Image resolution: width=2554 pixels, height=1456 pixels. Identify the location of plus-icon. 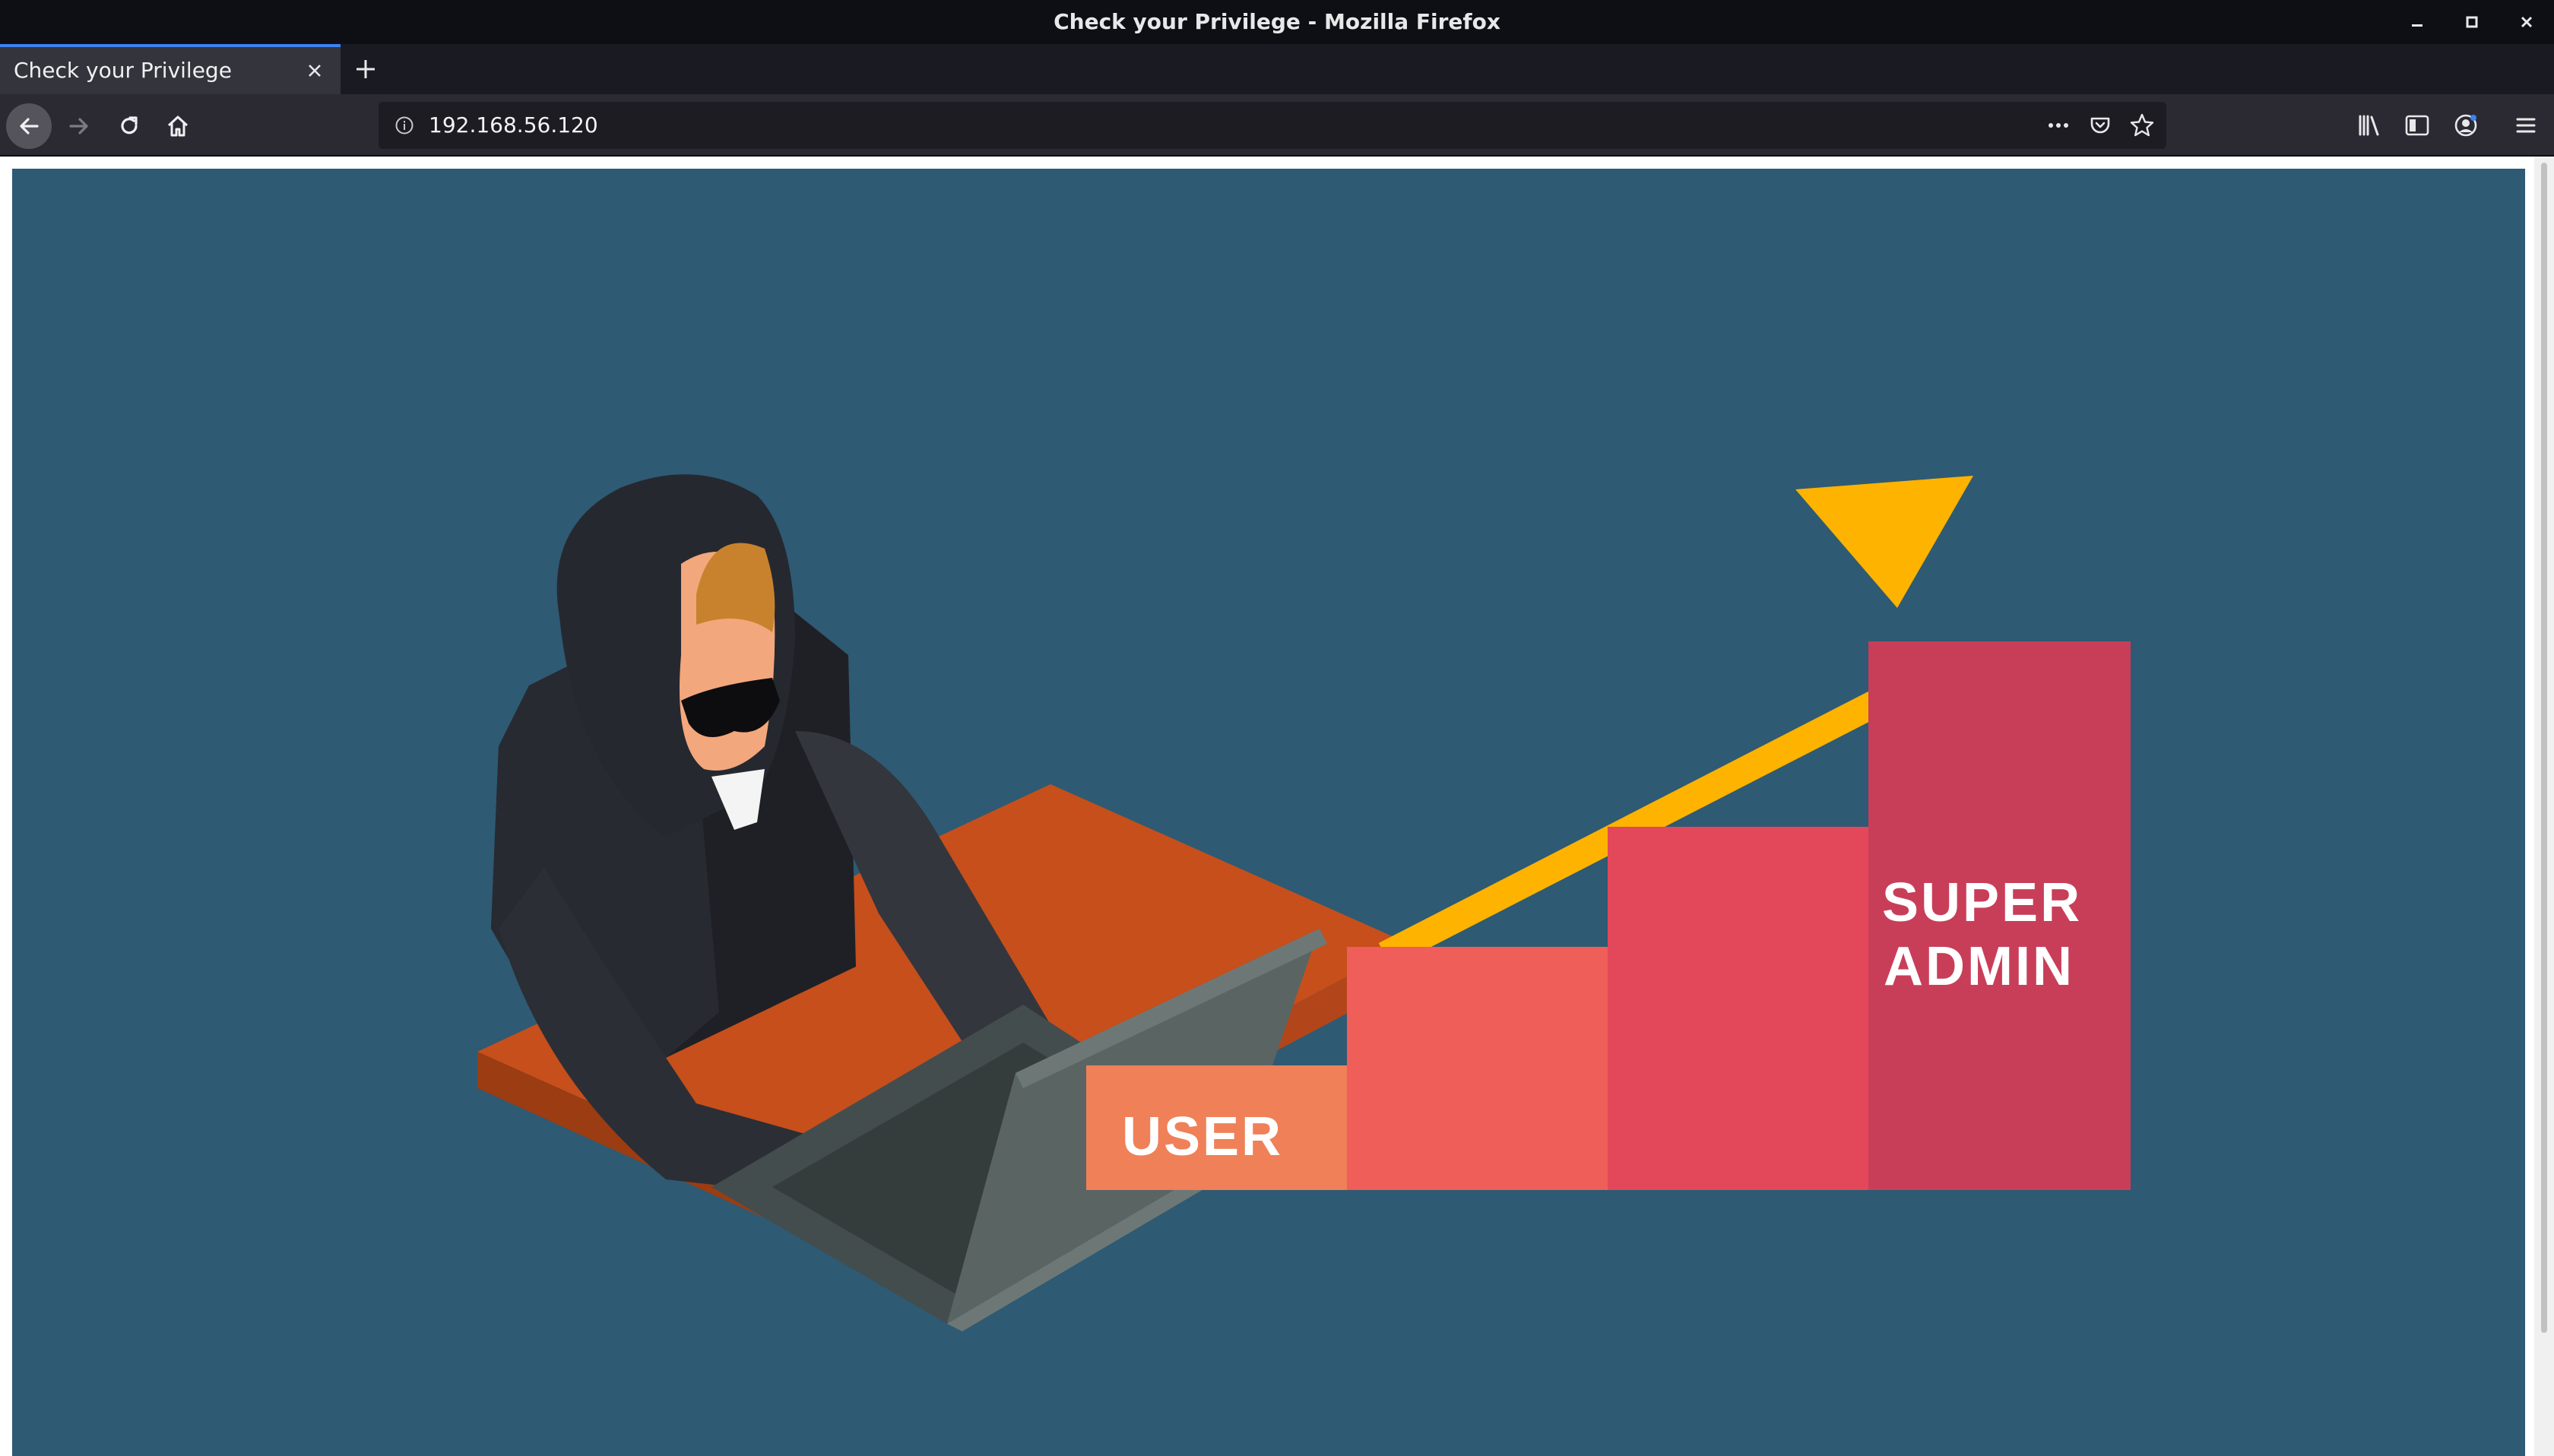
(365, 69).